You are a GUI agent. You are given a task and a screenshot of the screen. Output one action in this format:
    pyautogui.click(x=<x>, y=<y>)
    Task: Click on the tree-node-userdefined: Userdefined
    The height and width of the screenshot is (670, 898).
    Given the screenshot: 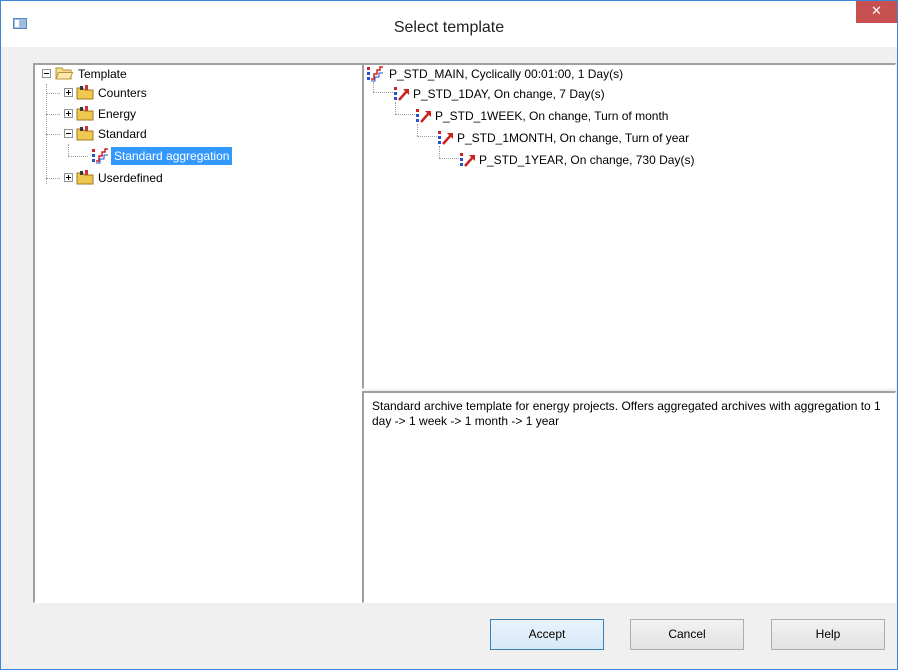 What is the action you would take?
    pyautogui.click(x=185, y=178)
    